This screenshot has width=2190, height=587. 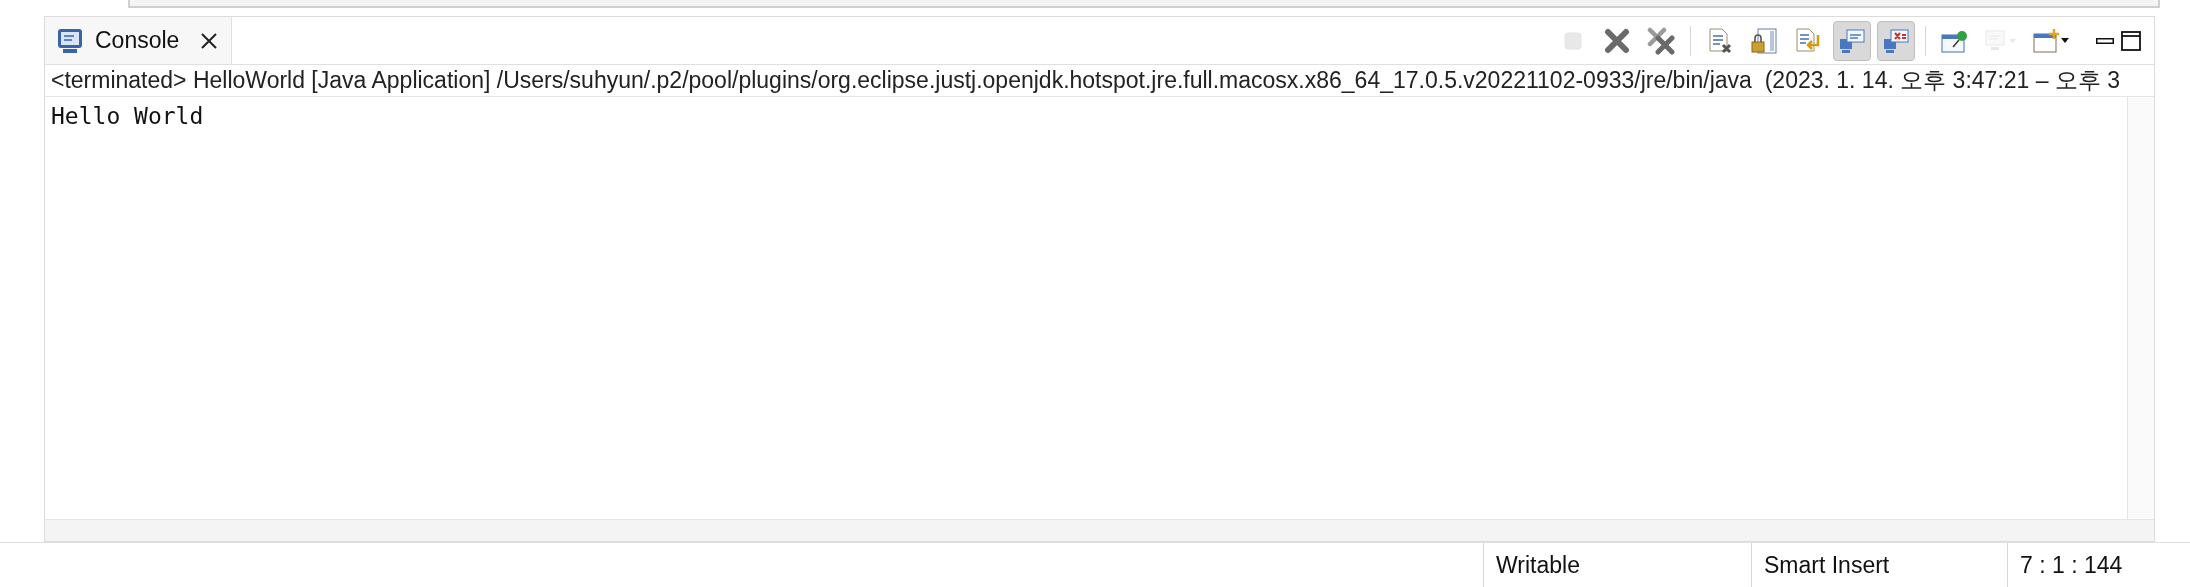 I want to click on console-output-line: Hello World, so click(x=128, y=116).